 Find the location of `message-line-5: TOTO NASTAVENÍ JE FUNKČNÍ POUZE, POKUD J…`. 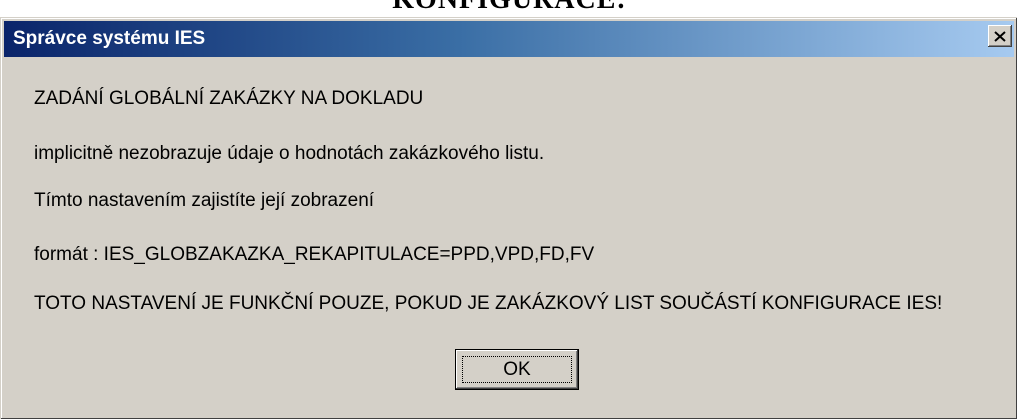

message-line-5: TOTO NASTAVENÍ JE FUNKČNÍ POUZE, POKUD J… is located at coordinates (488, 303).